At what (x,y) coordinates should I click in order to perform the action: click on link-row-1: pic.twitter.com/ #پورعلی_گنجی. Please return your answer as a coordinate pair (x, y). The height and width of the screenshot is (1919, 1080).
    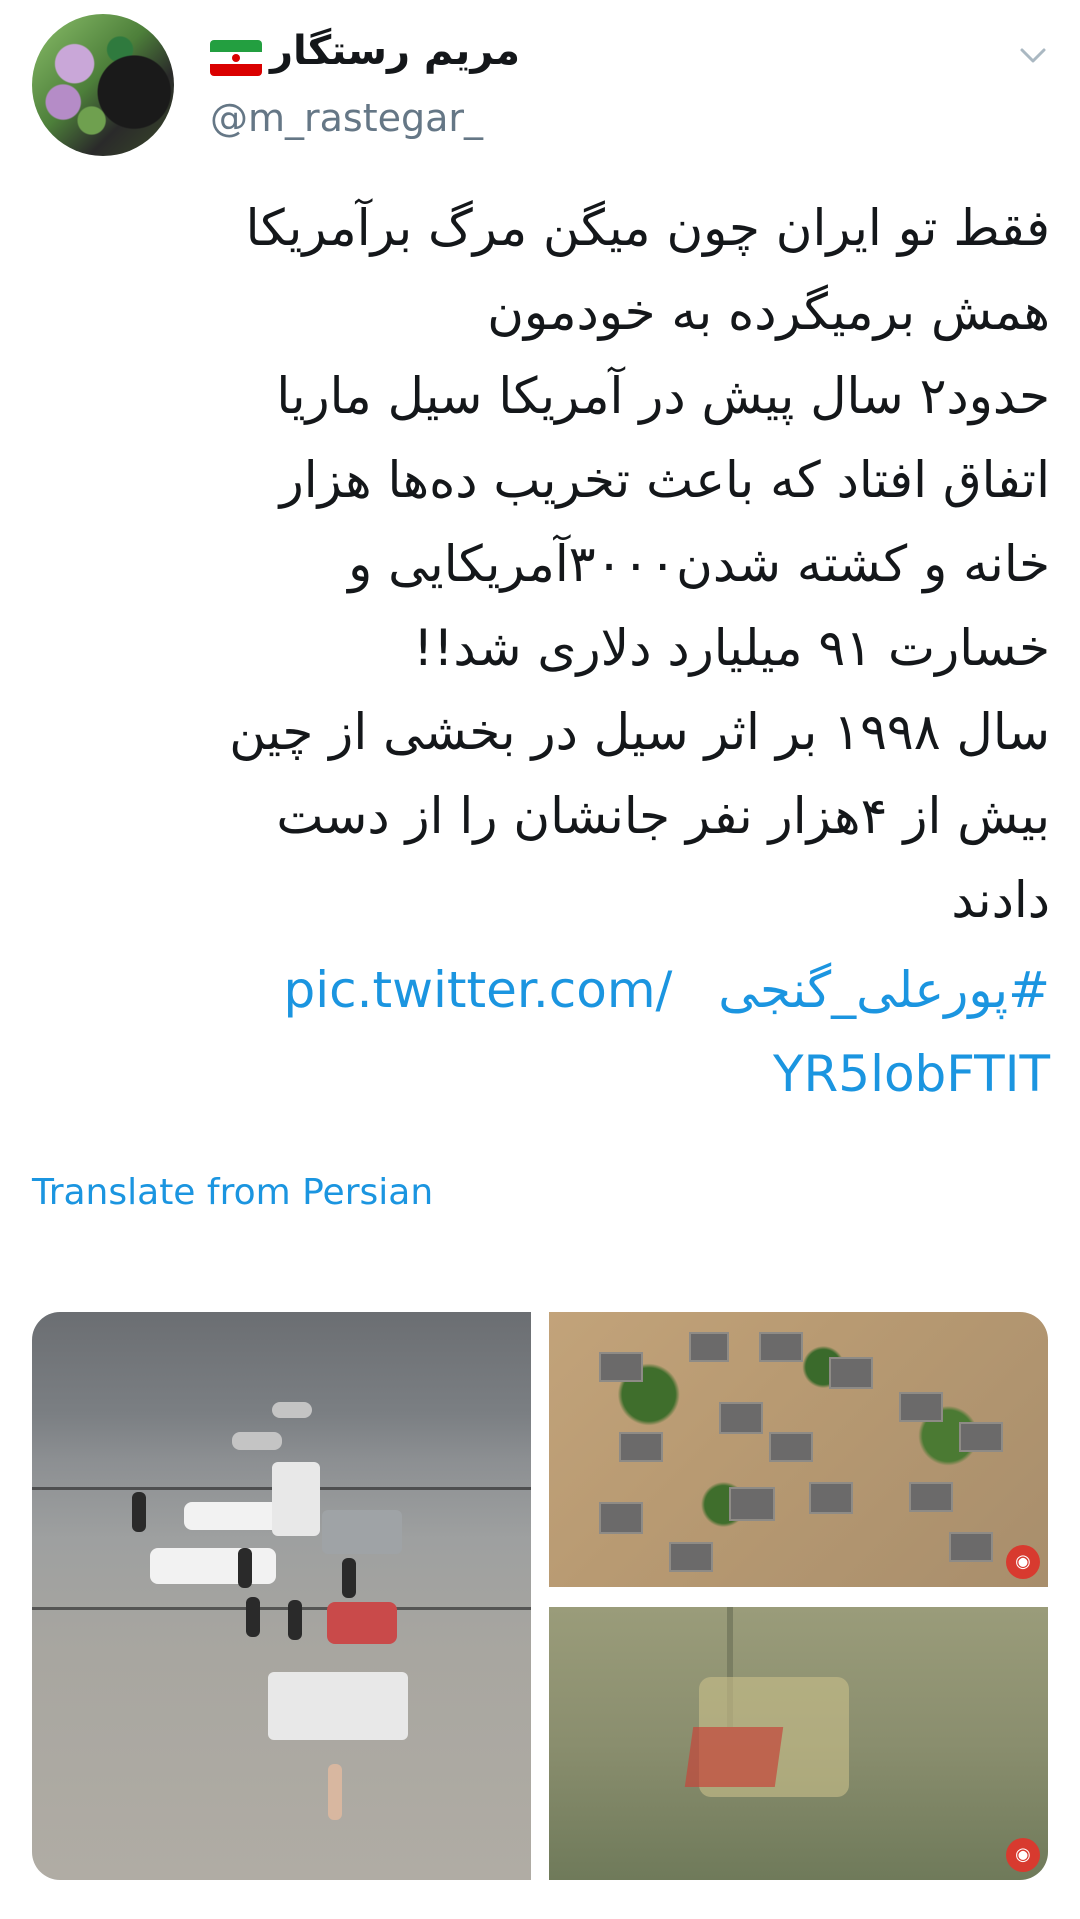
    Looking at the image, I should click on (540, 990).